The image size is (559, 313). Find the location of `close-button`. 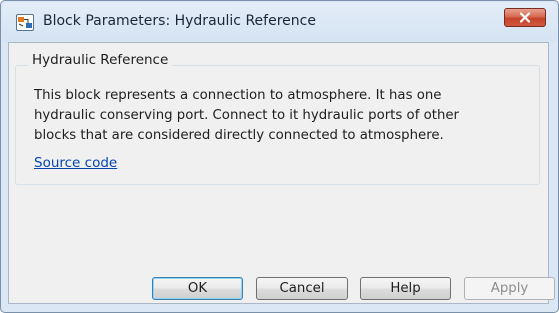

close-button is located at coordinates (525, 17).